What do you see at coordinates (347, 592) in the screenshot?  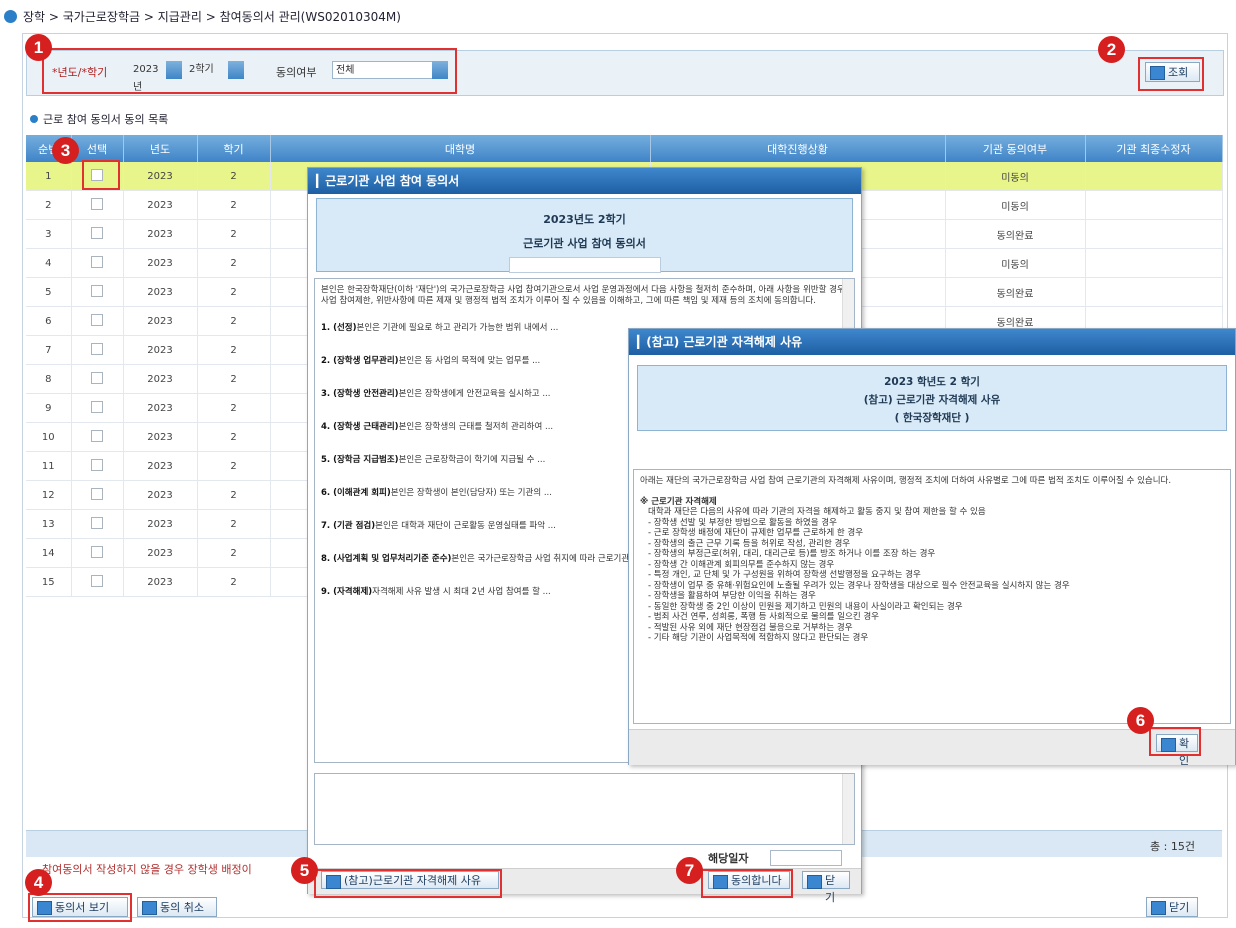 I see `consent-item-heading: 9. (자격해제)` at bounding box center [347, 592].